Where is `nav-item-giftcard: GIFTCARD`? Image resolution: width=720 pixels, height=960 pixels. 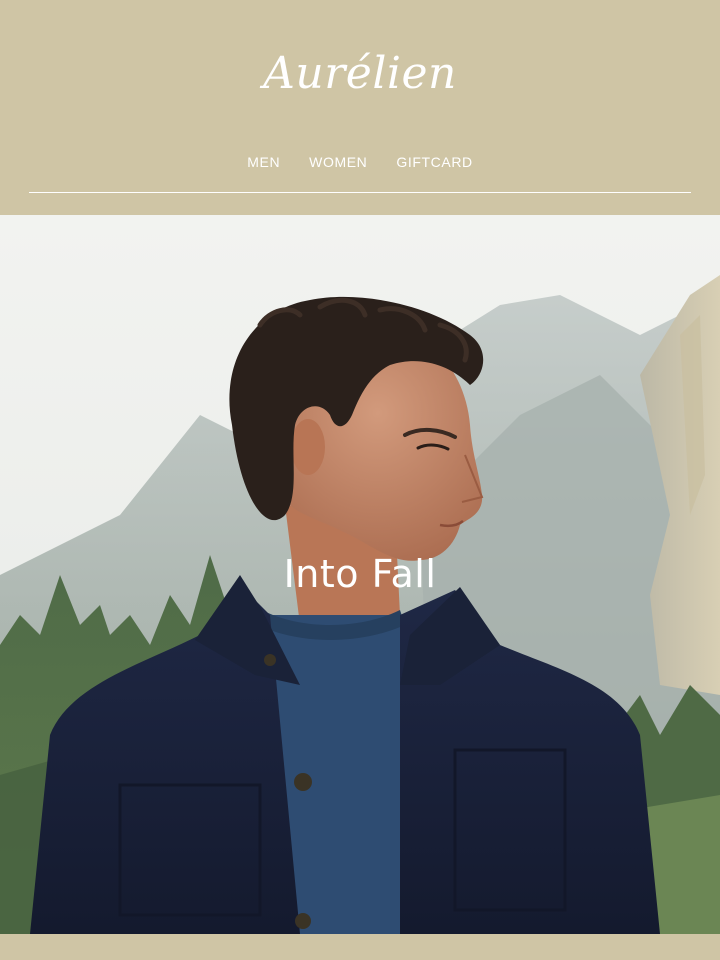
nav-item-giftcard: GIFTCARD is located at coordinates (434, 162).